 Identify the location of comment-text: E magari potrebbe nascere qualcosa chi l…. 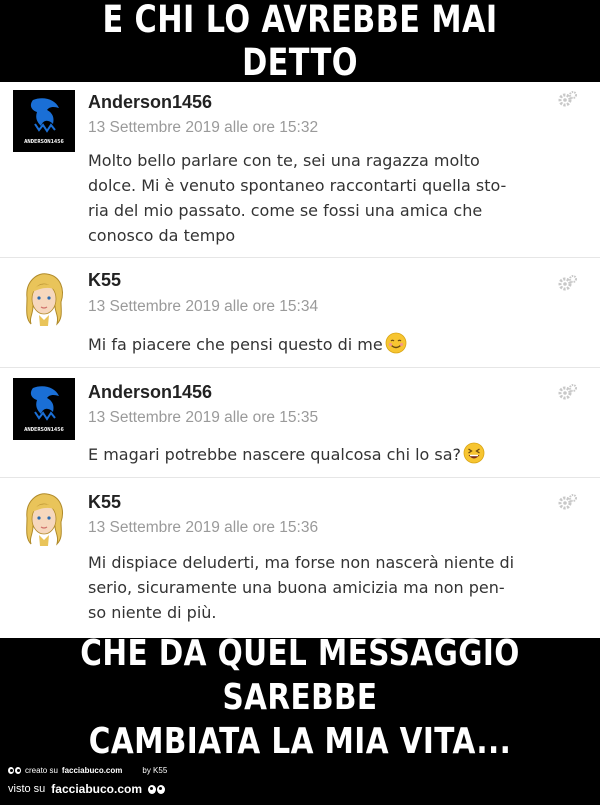
(333, 456).